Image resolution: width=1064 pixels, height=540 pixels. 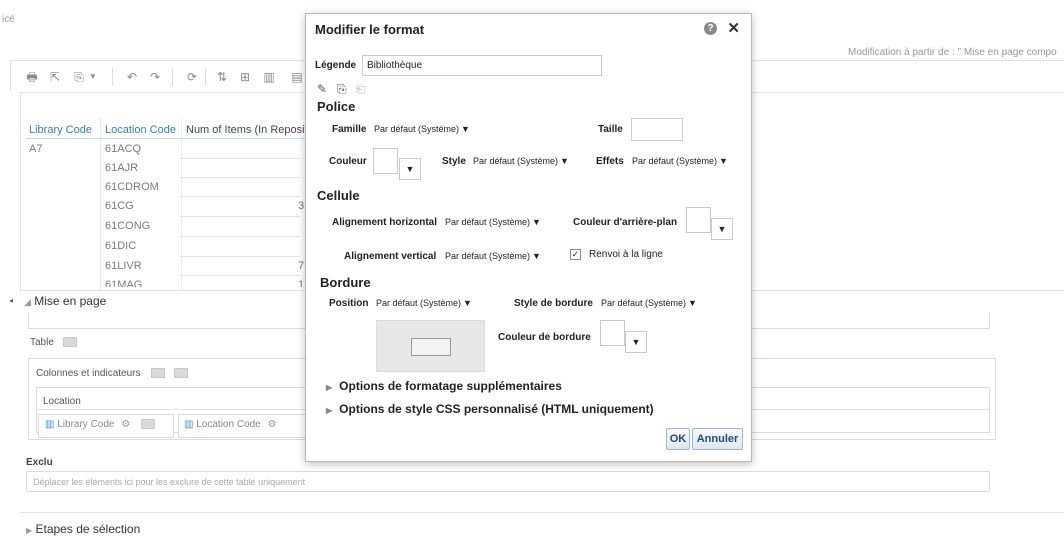 I want to click on border-style-select: Par défaut (Système) ▼, so click(x=649, y=304).